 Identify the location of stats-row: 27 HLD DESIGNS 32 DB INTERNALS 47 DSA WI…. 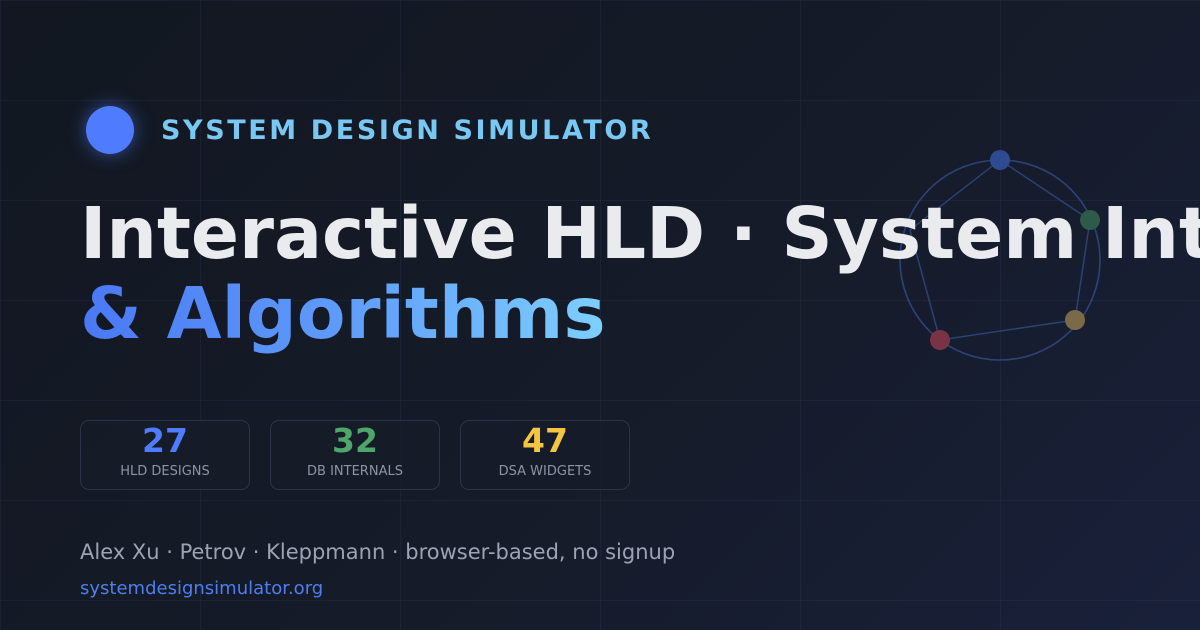
(365, 455).